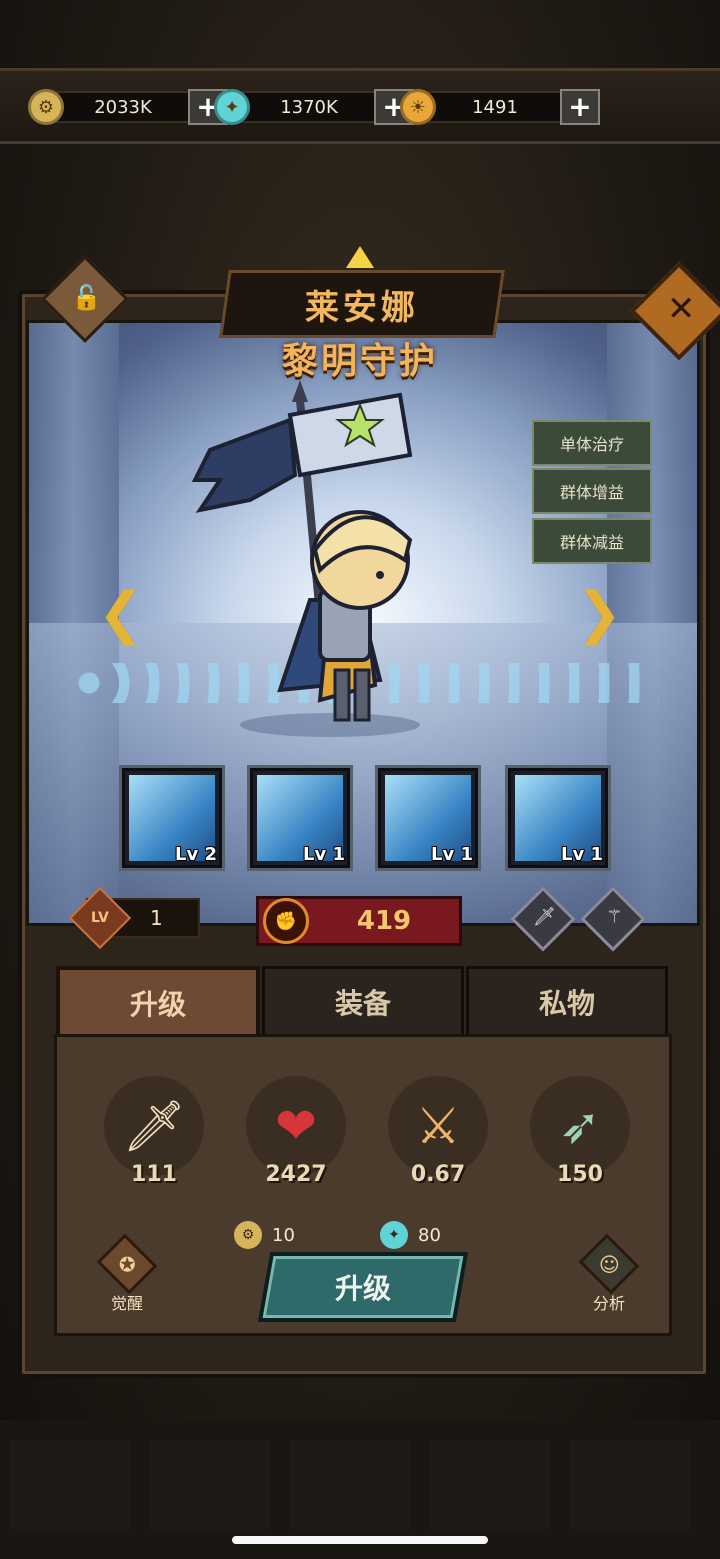  I want to click on power-value: 419, so click(384, 921).